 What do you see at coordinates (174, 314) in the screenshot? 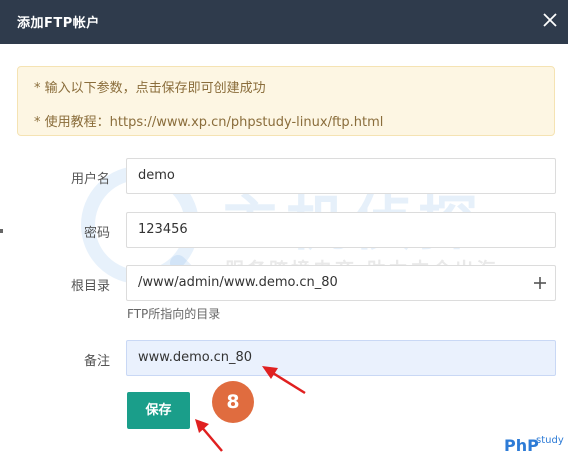
I see `root-dir-hint: FTP所指向的目录` at bounding box center [174, 314].